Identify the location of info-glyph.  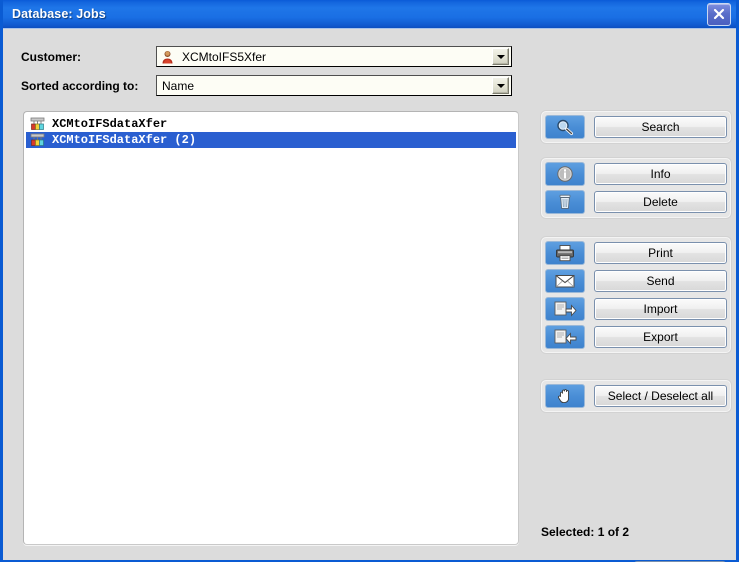
(565, 174).